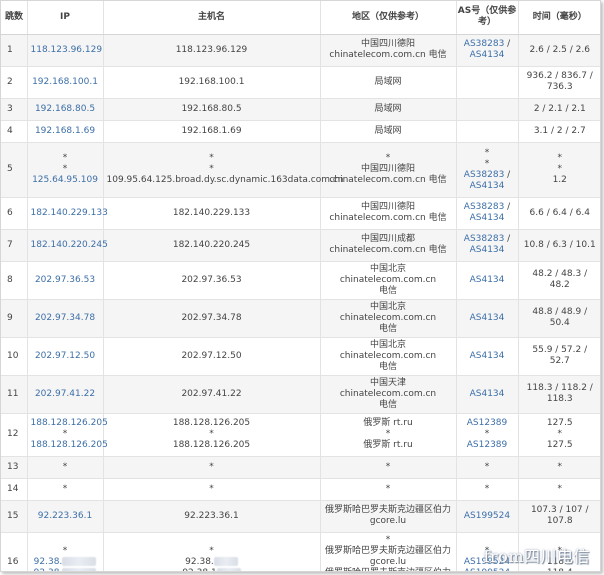 This screenshot has height=575, width=604. I want to click on host-line: 202.97.41.22, so click(211, 393).